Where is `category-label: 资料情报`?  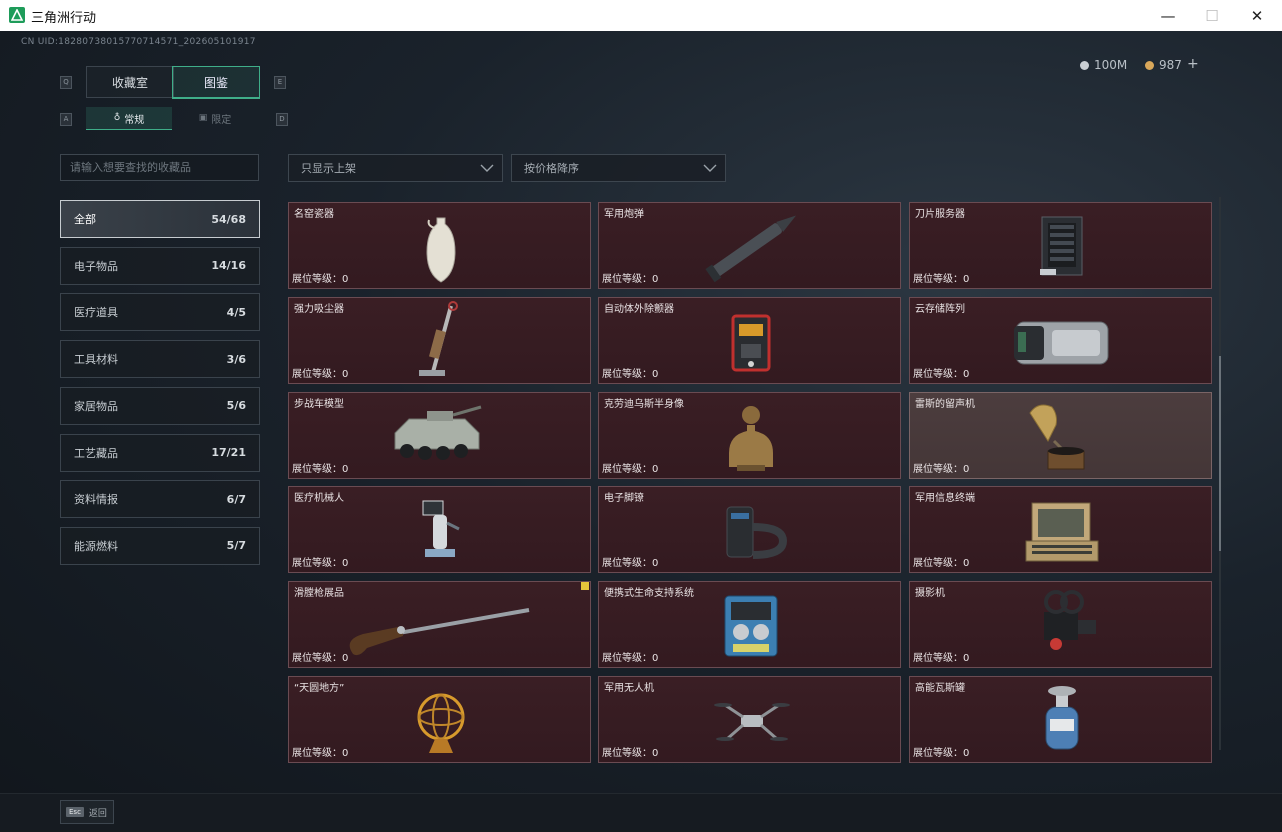
category-label: 资料情报 is located at coordinates (96, 500).